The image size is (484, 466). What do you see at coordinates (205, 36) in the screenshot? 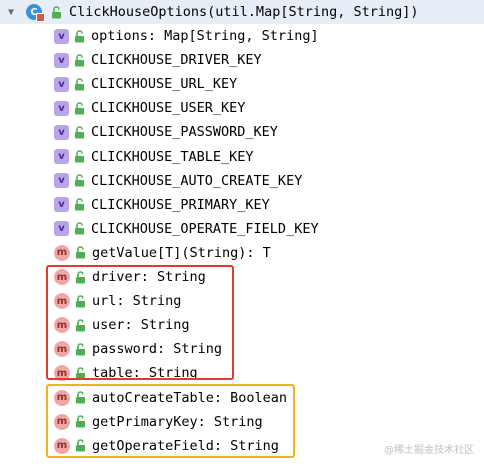
I see `member-label: options: Map[String, String]` at bounding box center [205, 36].